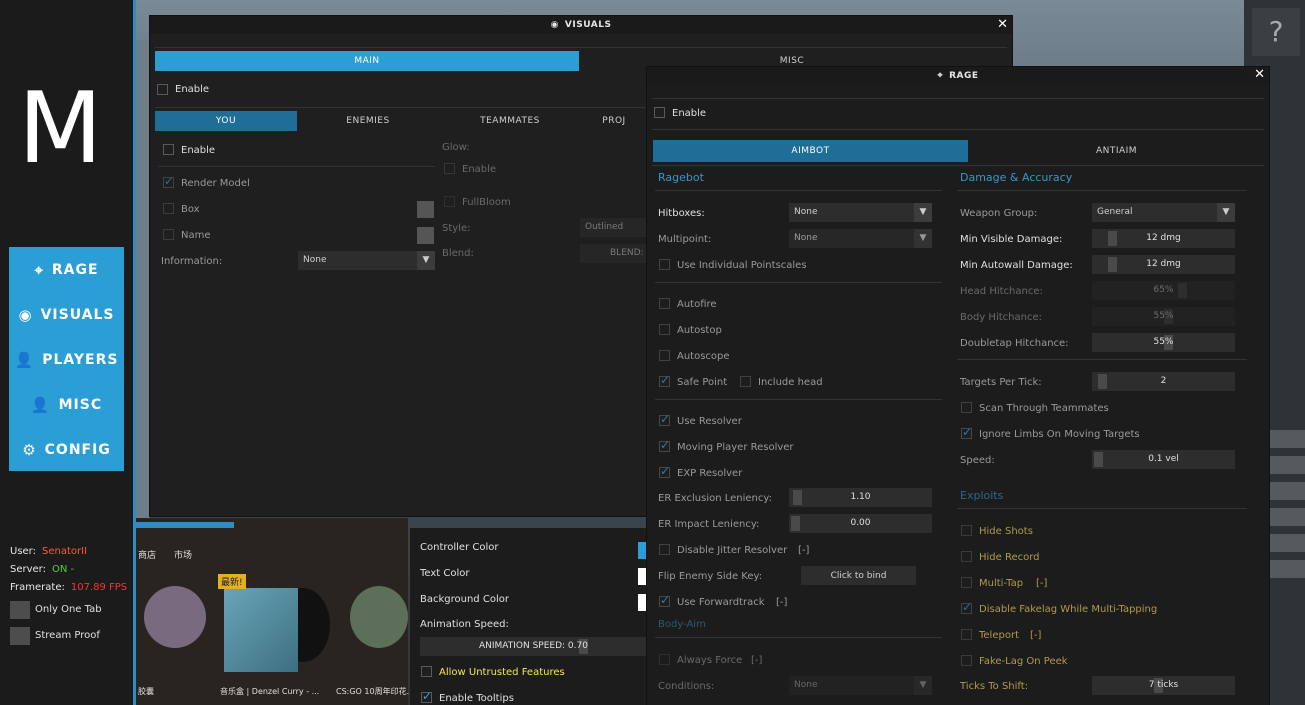  I want to click on hide-record-label: Hide Record, so click(1009, 557).